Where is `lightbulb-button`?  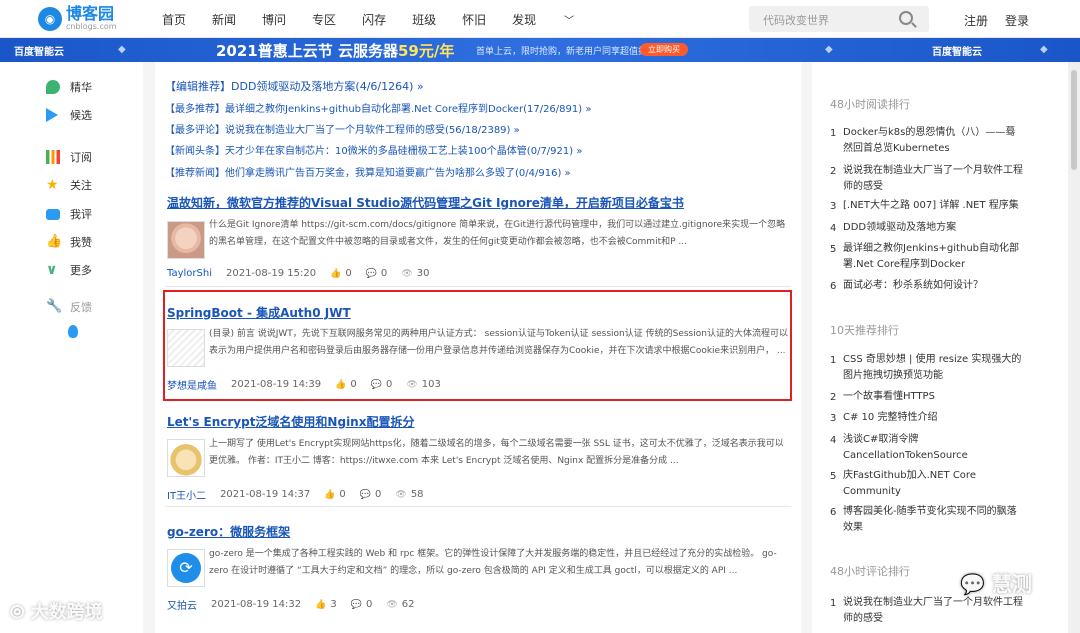 lightbulb-button is located at coordinates (78, 331).